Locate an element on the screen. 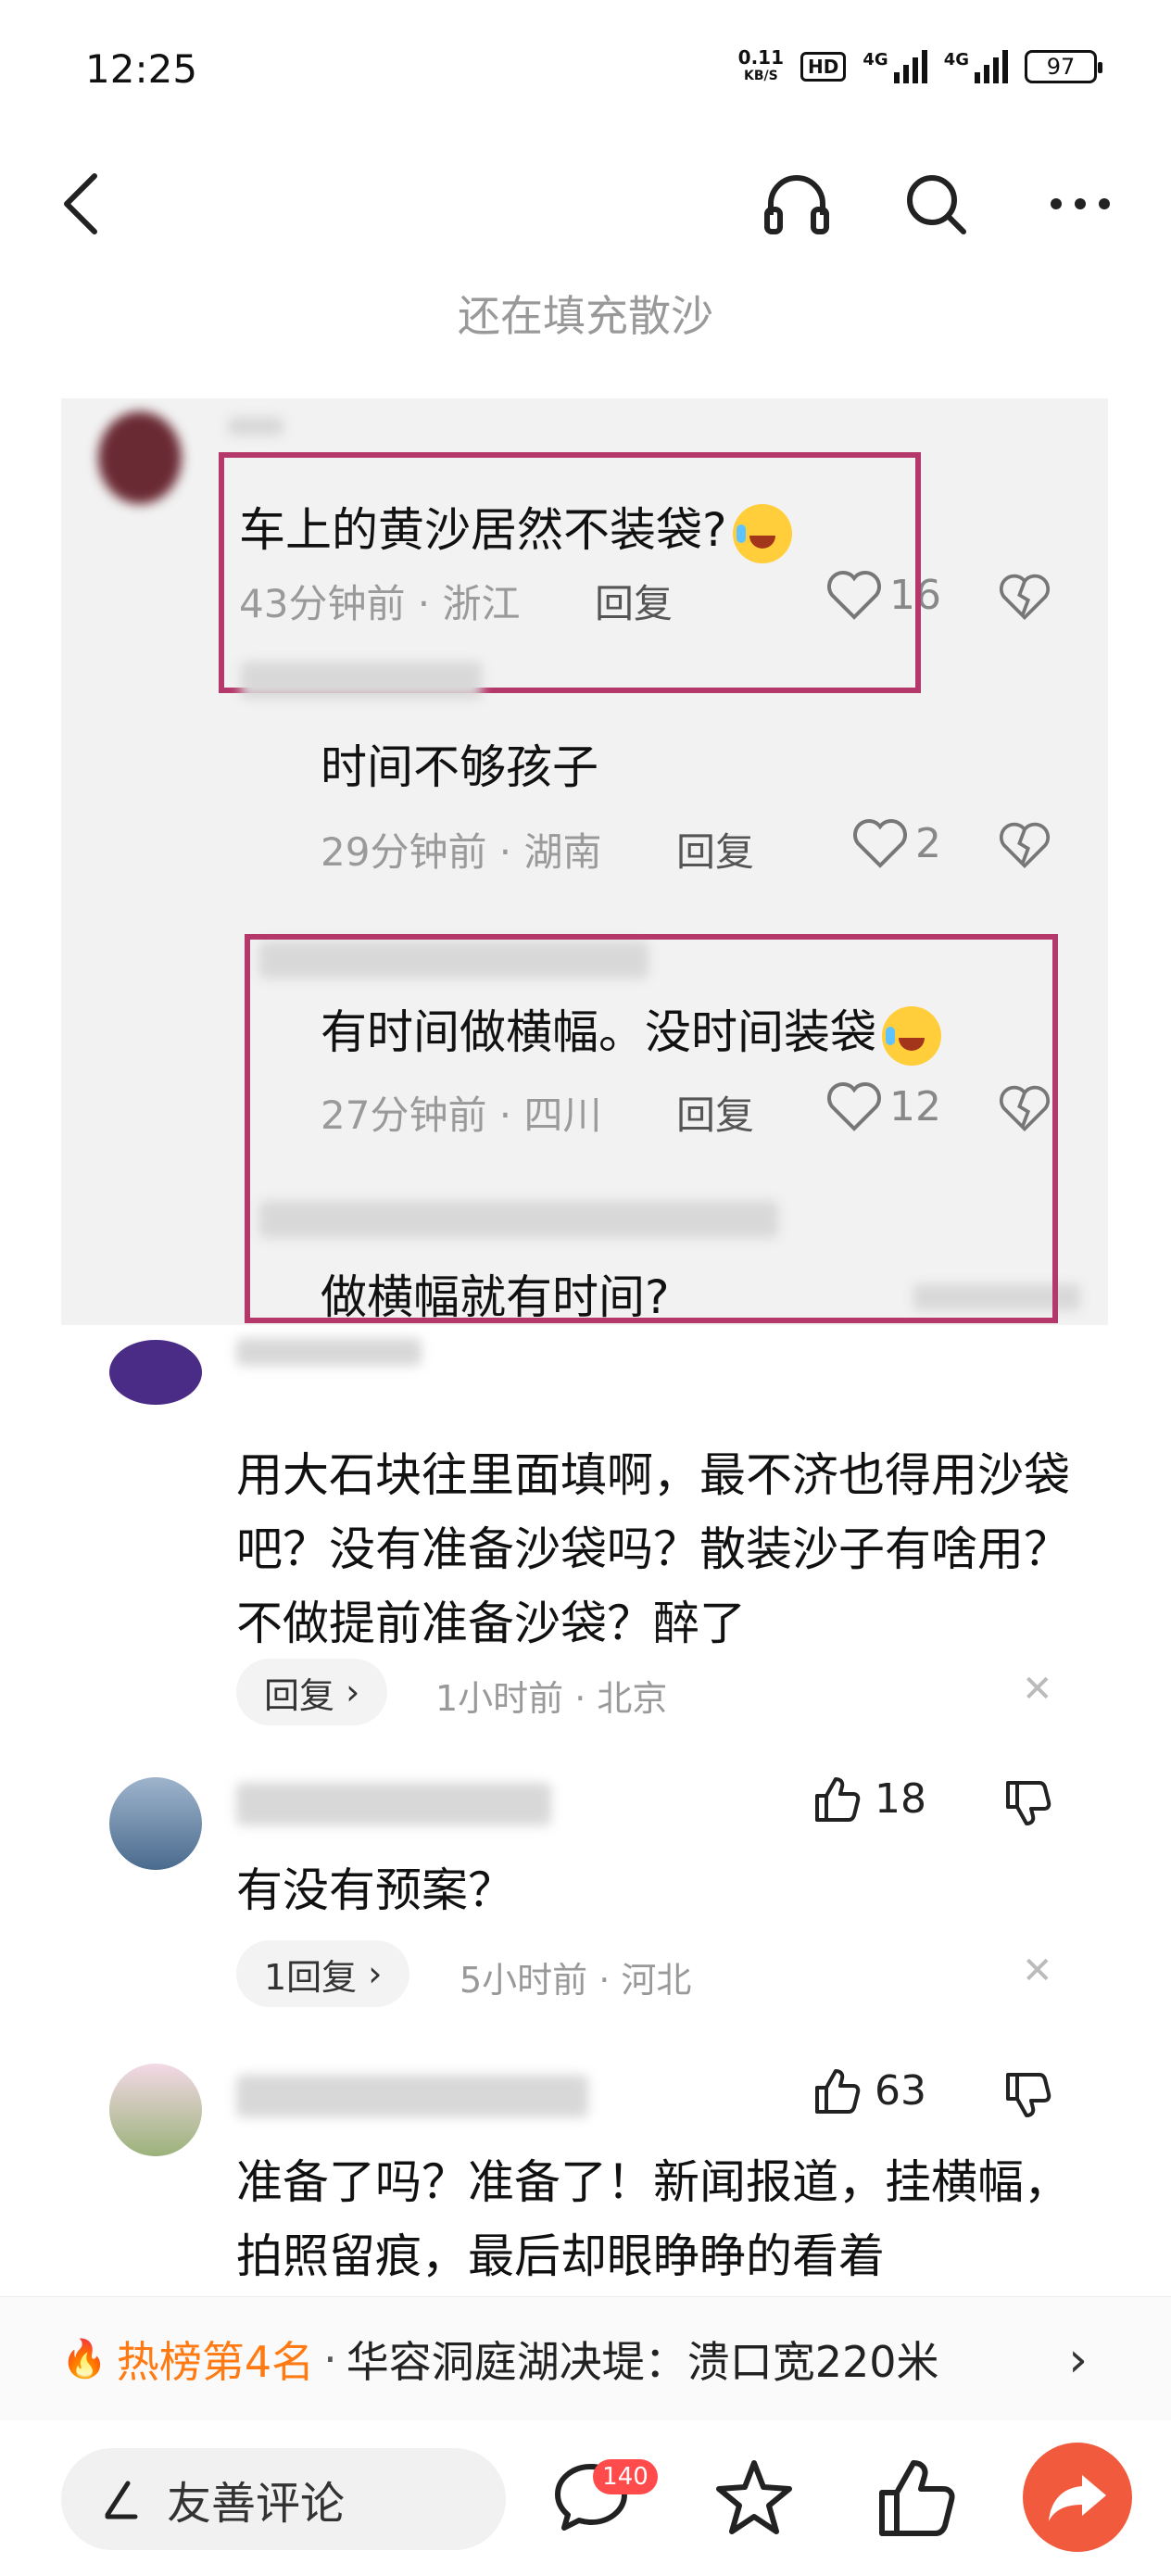 This screenshot has height=2576, width=1171. like-button: 18 is located at coordinates (869, 1799).